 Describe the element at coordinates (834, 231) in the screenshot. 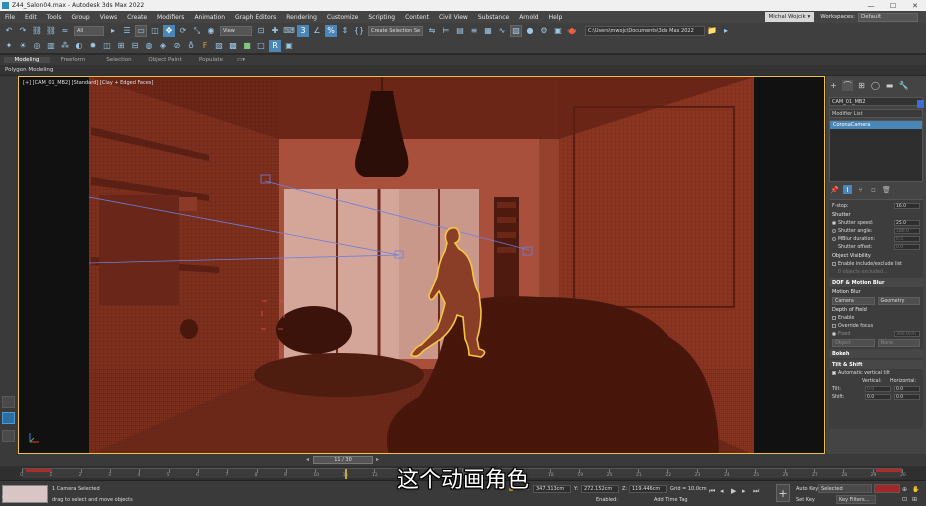

I see `shutter-angle-radio` at that location.